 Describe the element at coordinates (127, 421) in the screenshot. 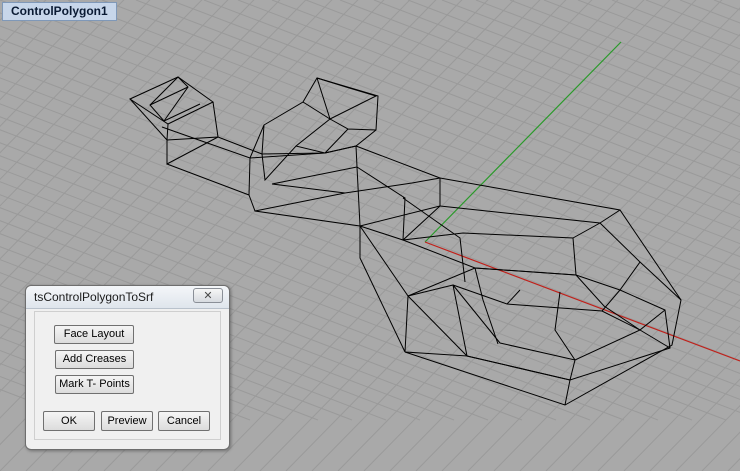

I see `preview-button: Preview` at that location.